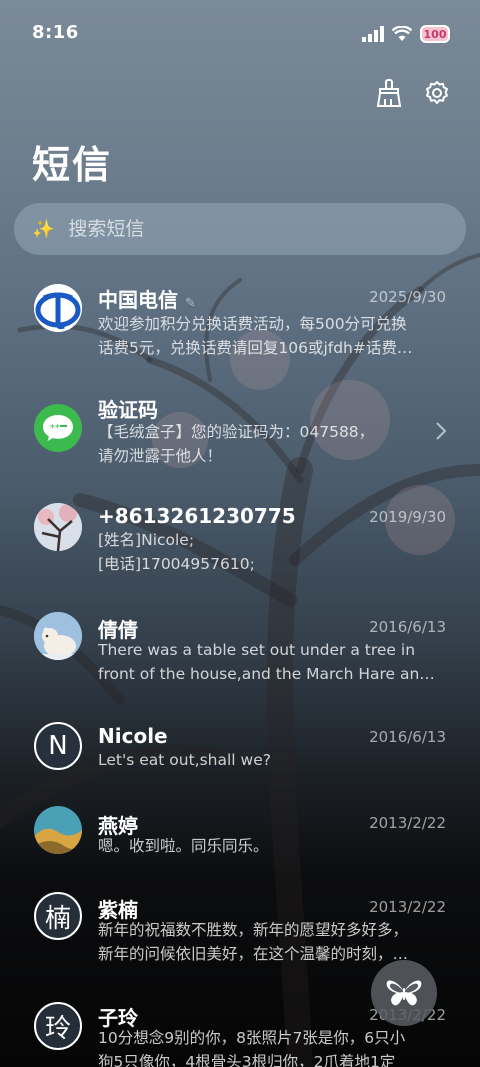  I want to click on tree-photo-avatar, so click(58, 527).